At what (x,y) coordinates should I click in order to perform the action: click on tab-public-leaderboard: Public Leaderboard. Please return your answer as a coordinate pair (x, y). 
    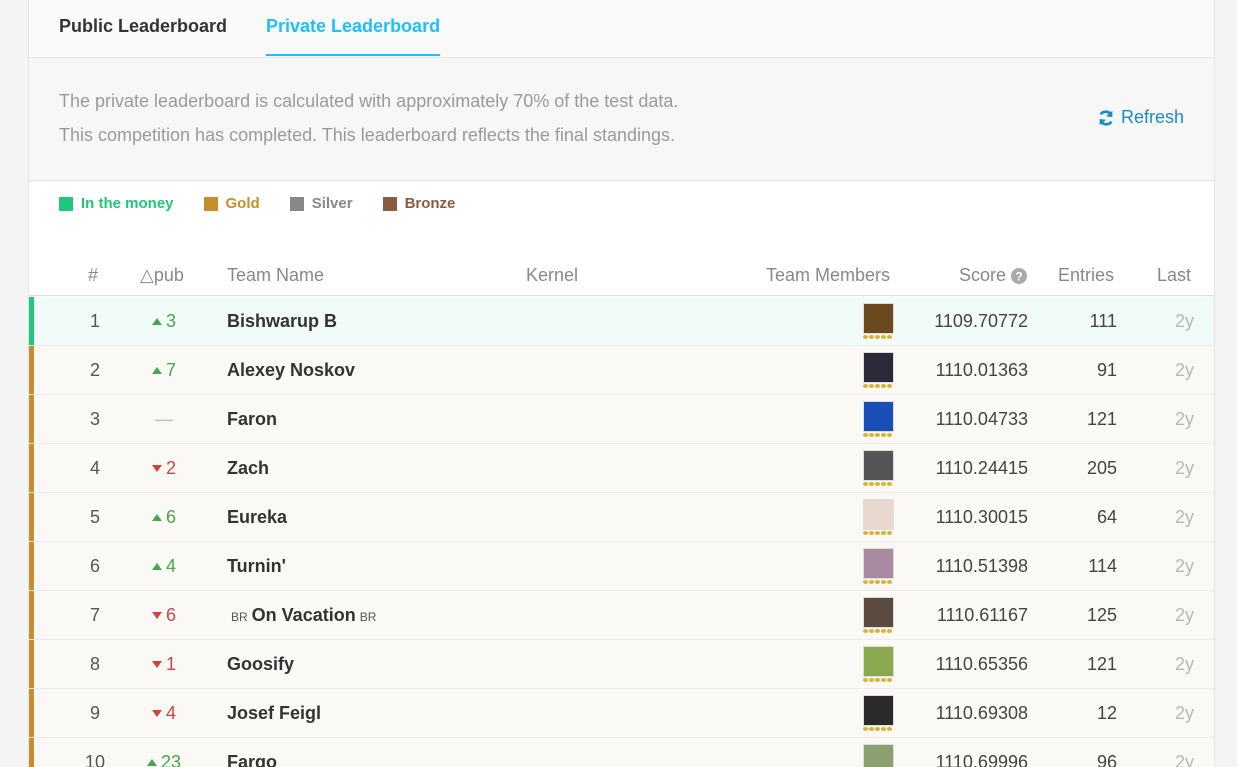
    Looking at the image, I should click on (143, 36).